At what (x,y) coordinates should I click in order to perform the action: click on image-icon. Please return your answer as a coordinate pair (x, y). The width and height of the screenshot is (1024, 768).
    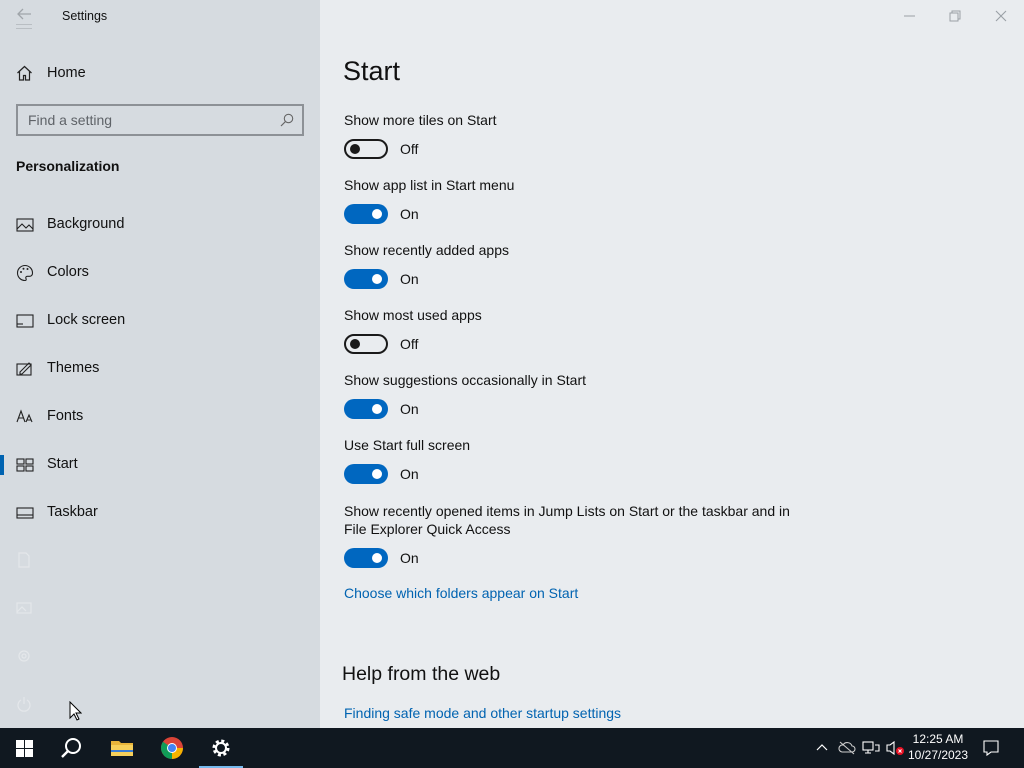
    Looking at the image, I should click on (25, 609).